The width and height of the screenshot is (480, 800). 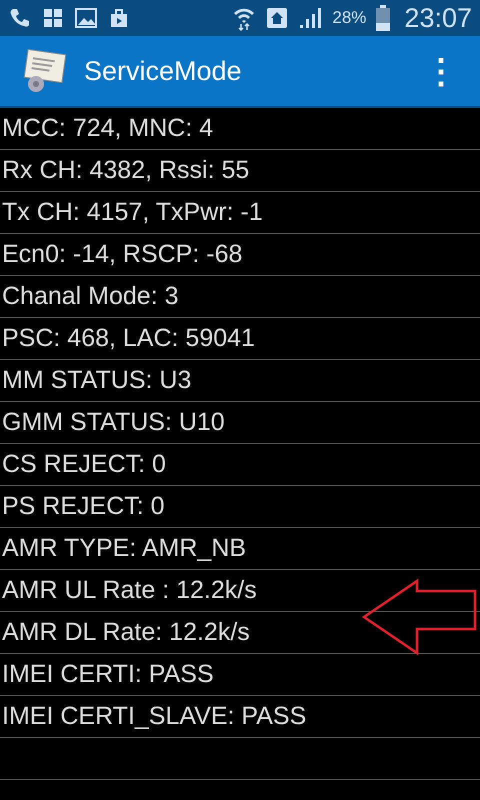 What do you see at coordinates (349, 18) in the screenshot?
I see `battery-percentage: 28%` at bounding box center [349, 18].